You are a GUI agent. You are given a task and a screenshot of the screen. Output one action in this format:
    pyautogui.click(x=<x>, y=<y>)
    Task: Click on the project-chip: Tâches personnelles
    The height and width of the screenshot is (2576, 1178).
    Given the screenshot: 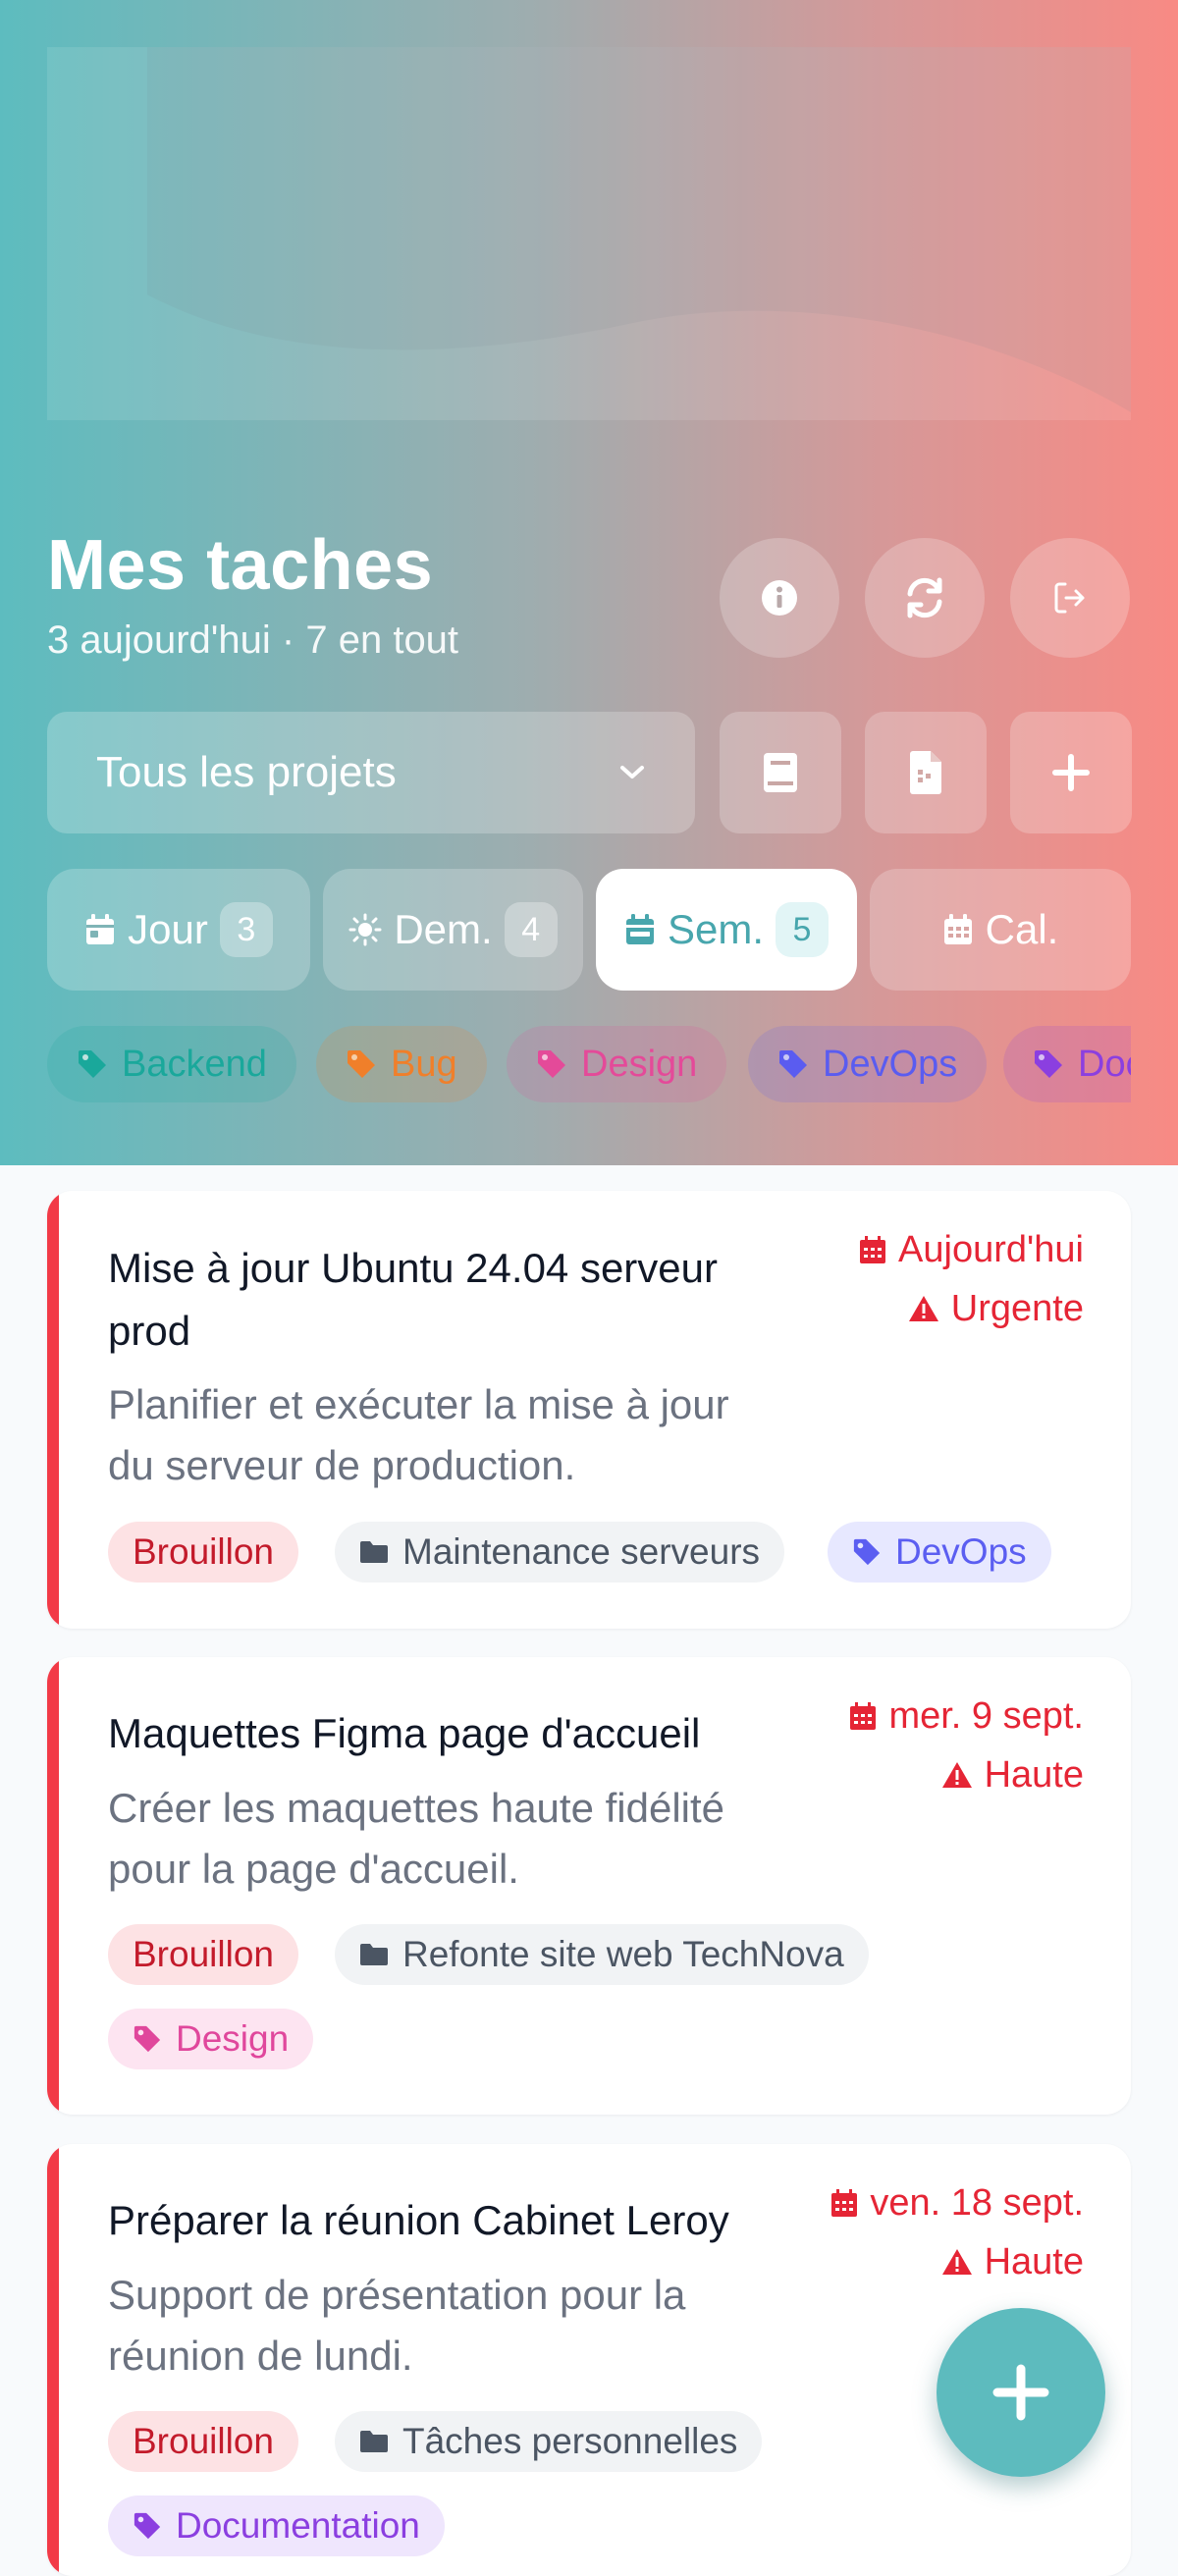 What is the action you would take?
    pyautogui.click(x=549, y=2441)
    